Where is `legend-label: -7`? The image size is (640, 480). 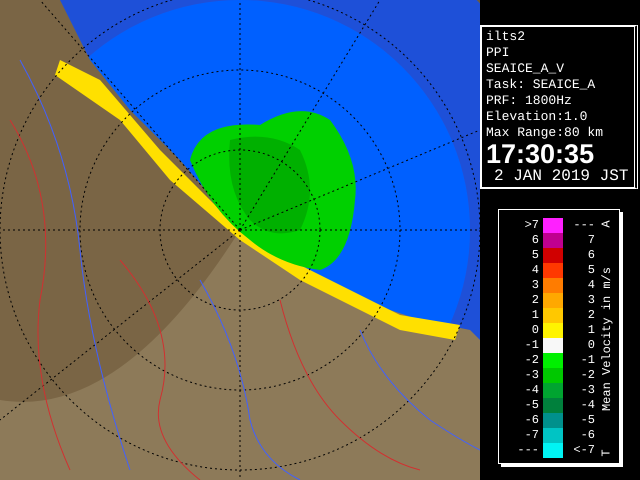
legend-label: -7 is located at coordinates (532, 435).